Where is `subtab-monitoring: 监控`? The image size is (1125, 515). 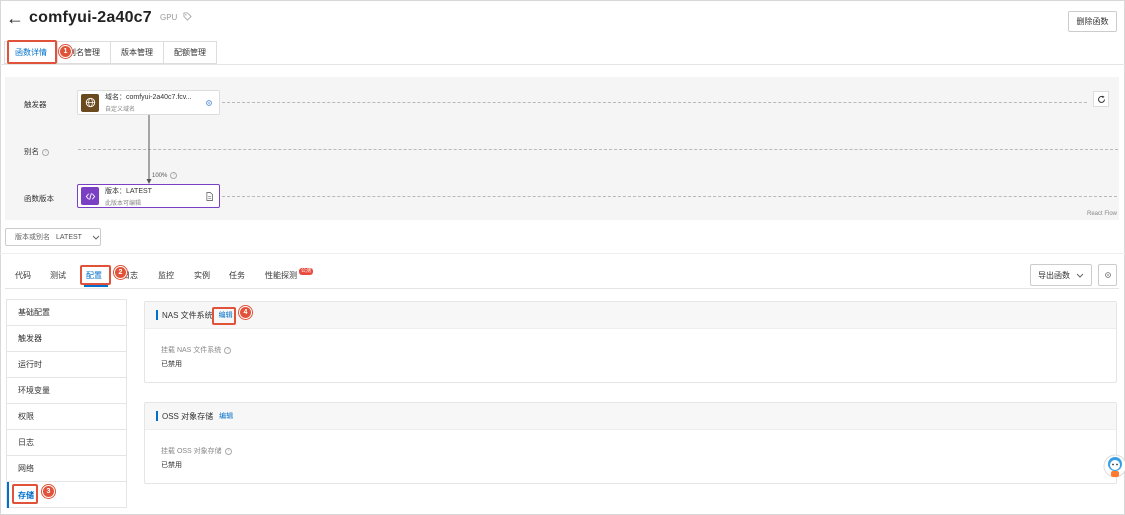 subtab-monitoring: 监控 is located at coordinates (166, 275).